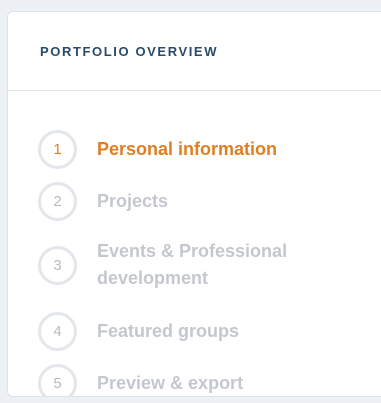 The height and width of the screenshot is (403, 381). Describe the element at coordinates (133, 201) in the screenshot. I see `step-label: Projects` at that location.